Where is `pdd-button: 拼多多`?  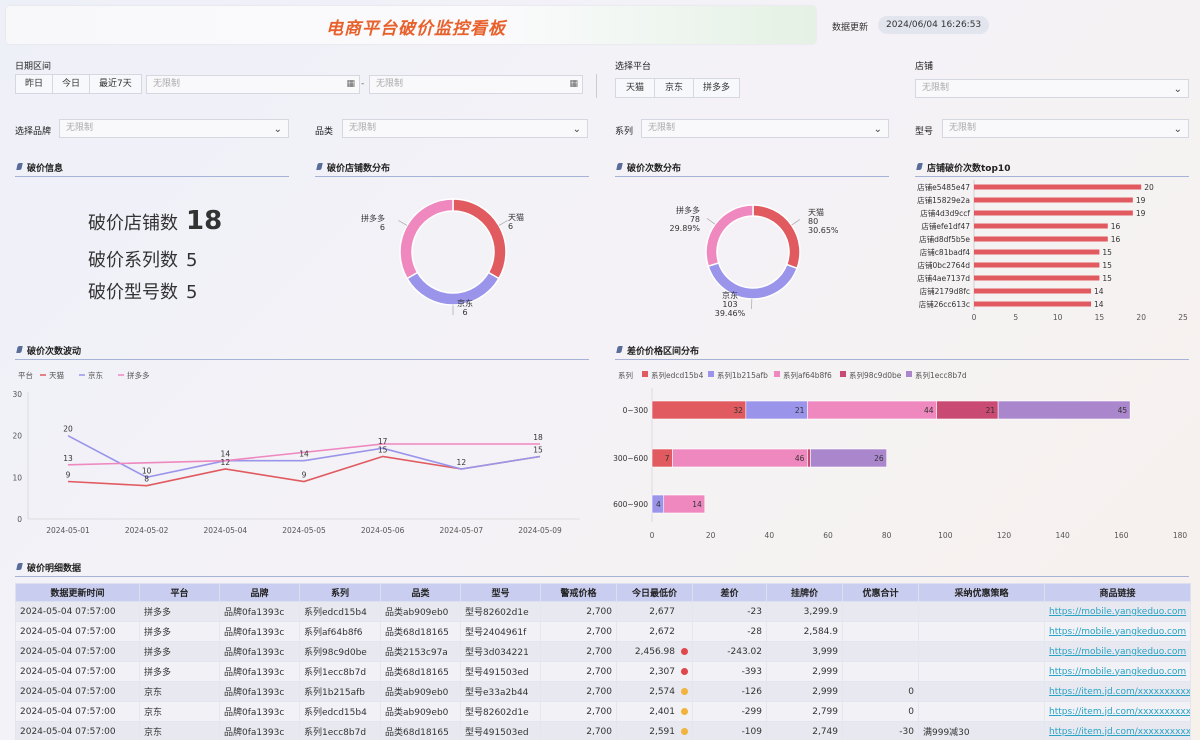 pdd-button: 拼多多 is located at coordinates (717, 88).